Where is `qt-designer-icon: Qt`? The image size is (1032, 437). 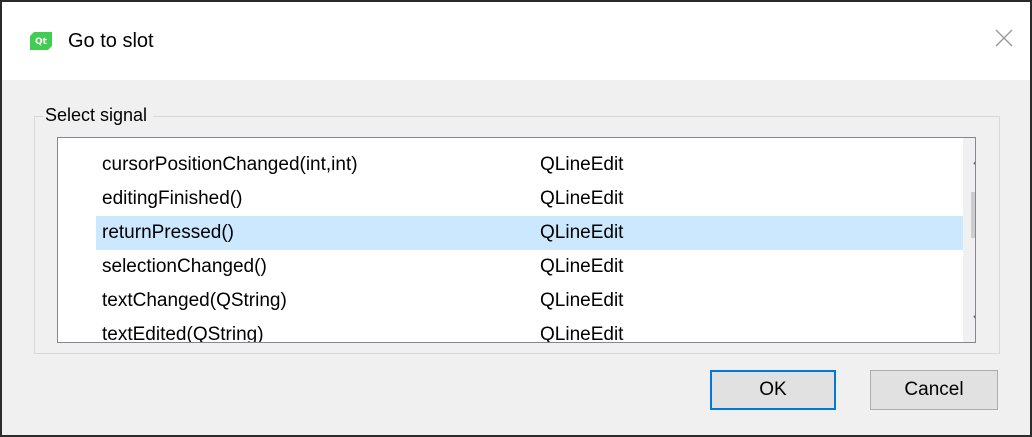
qt-designer-icon: Qt is located at coordinates (41, 41).